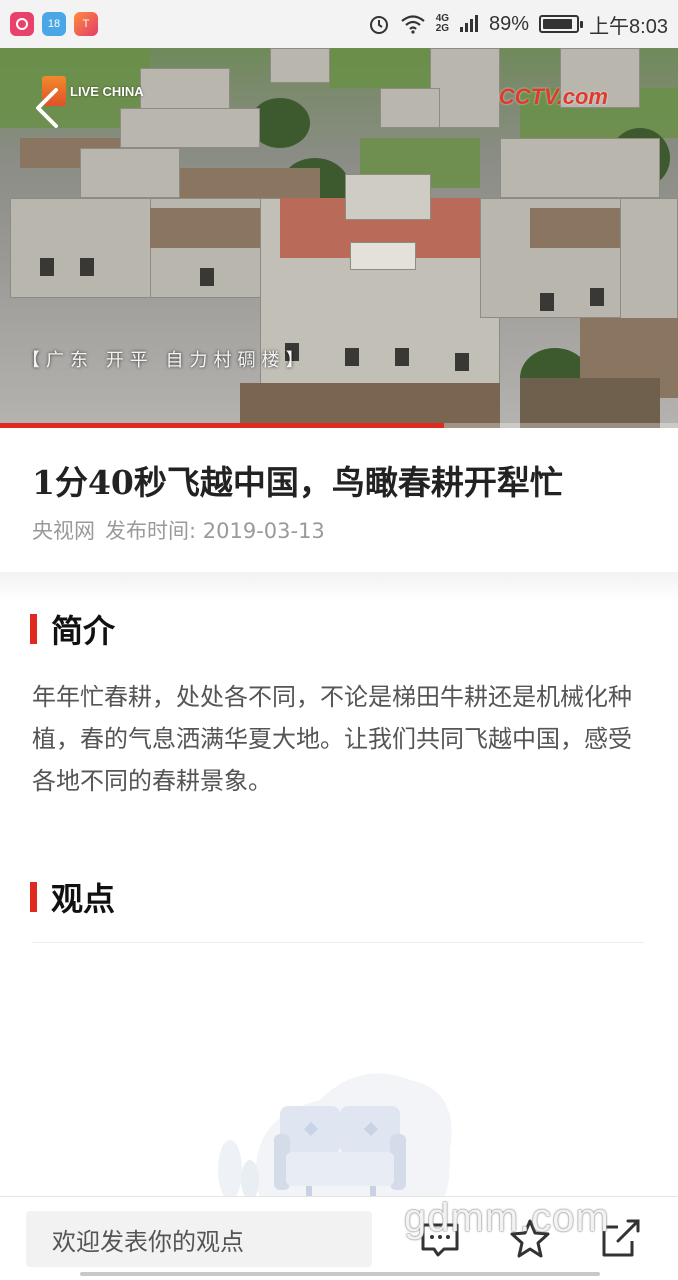 This screenshot has width=678, height=1280. What do you see at coordinates (557, 24) in the screenshot?
I see `battery-level` at bounding box center [557, 24].